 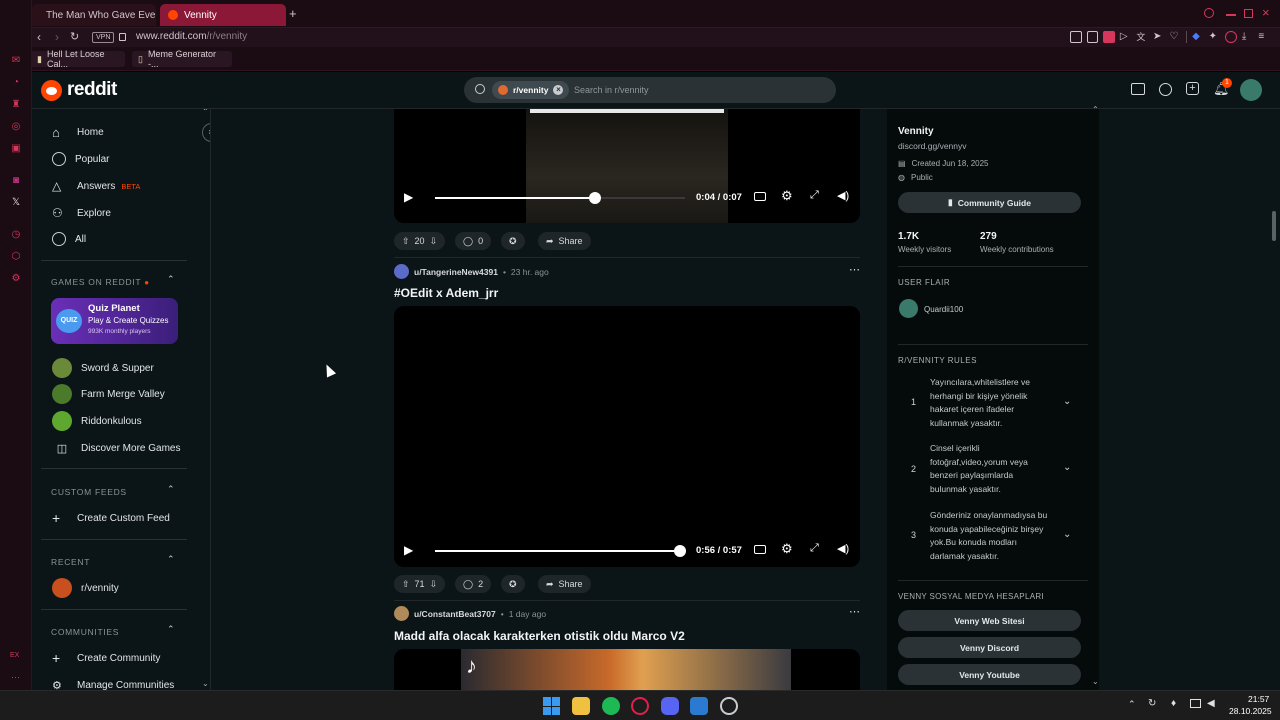 I want to click on create-community: + Create Community, so click(x=106, y=658).